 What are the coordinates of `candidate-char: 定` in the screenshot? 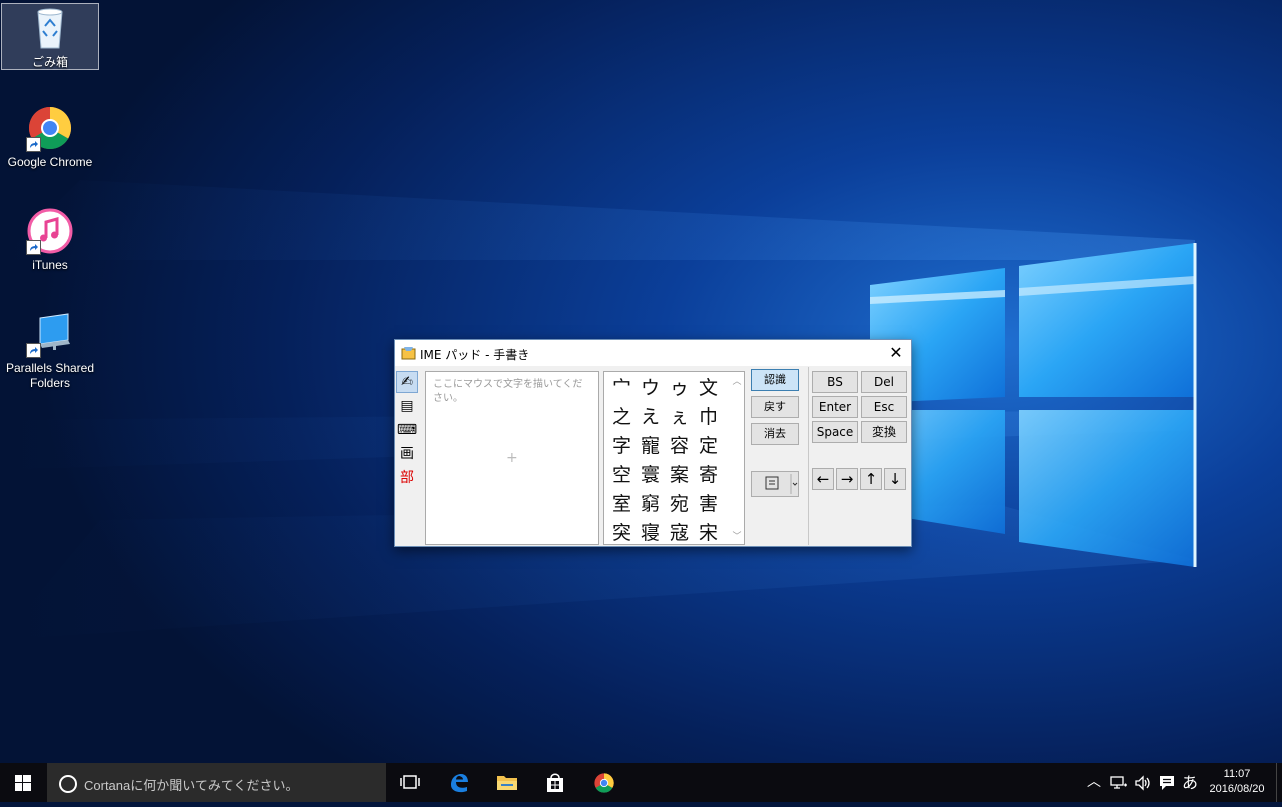 It's located at (708, 446).